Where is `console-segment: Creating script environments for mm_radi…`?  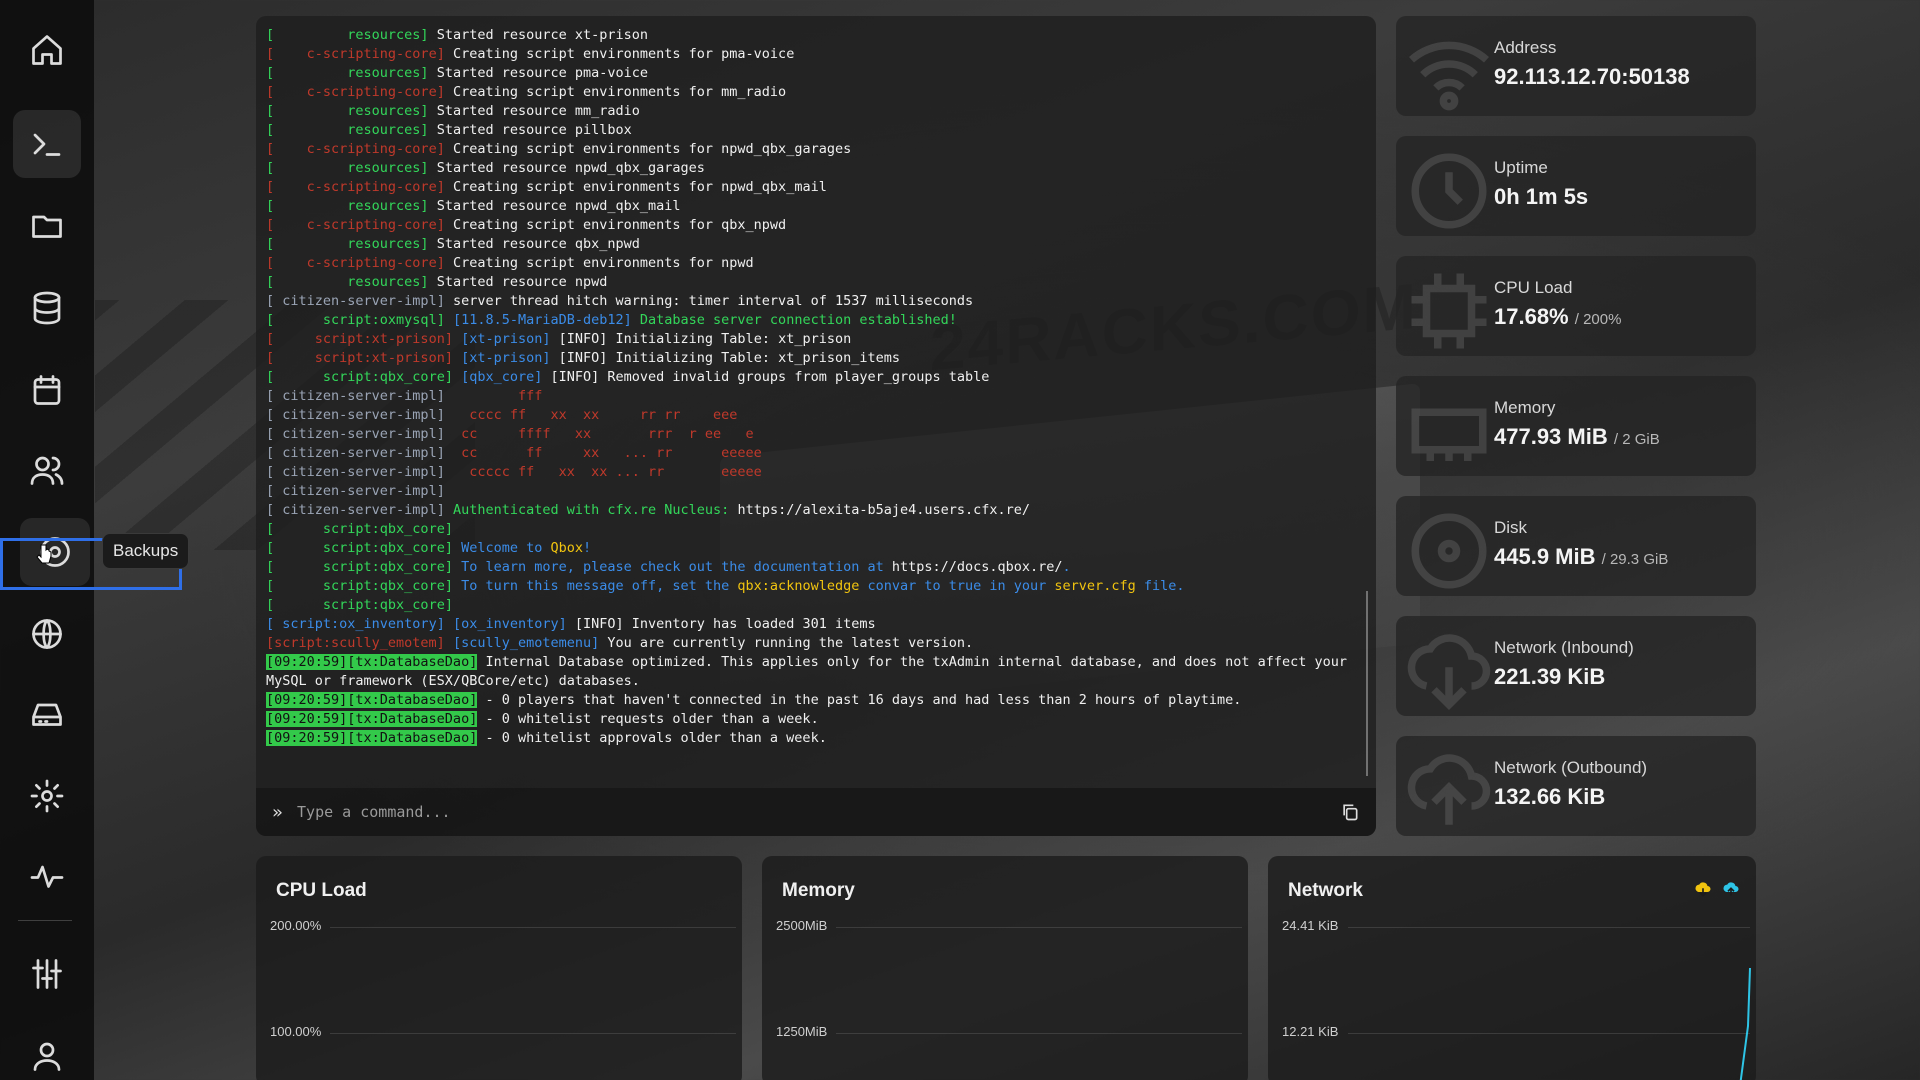 console-segment: Creating script environments for mm_radi… is located at coordinates (619, 92).